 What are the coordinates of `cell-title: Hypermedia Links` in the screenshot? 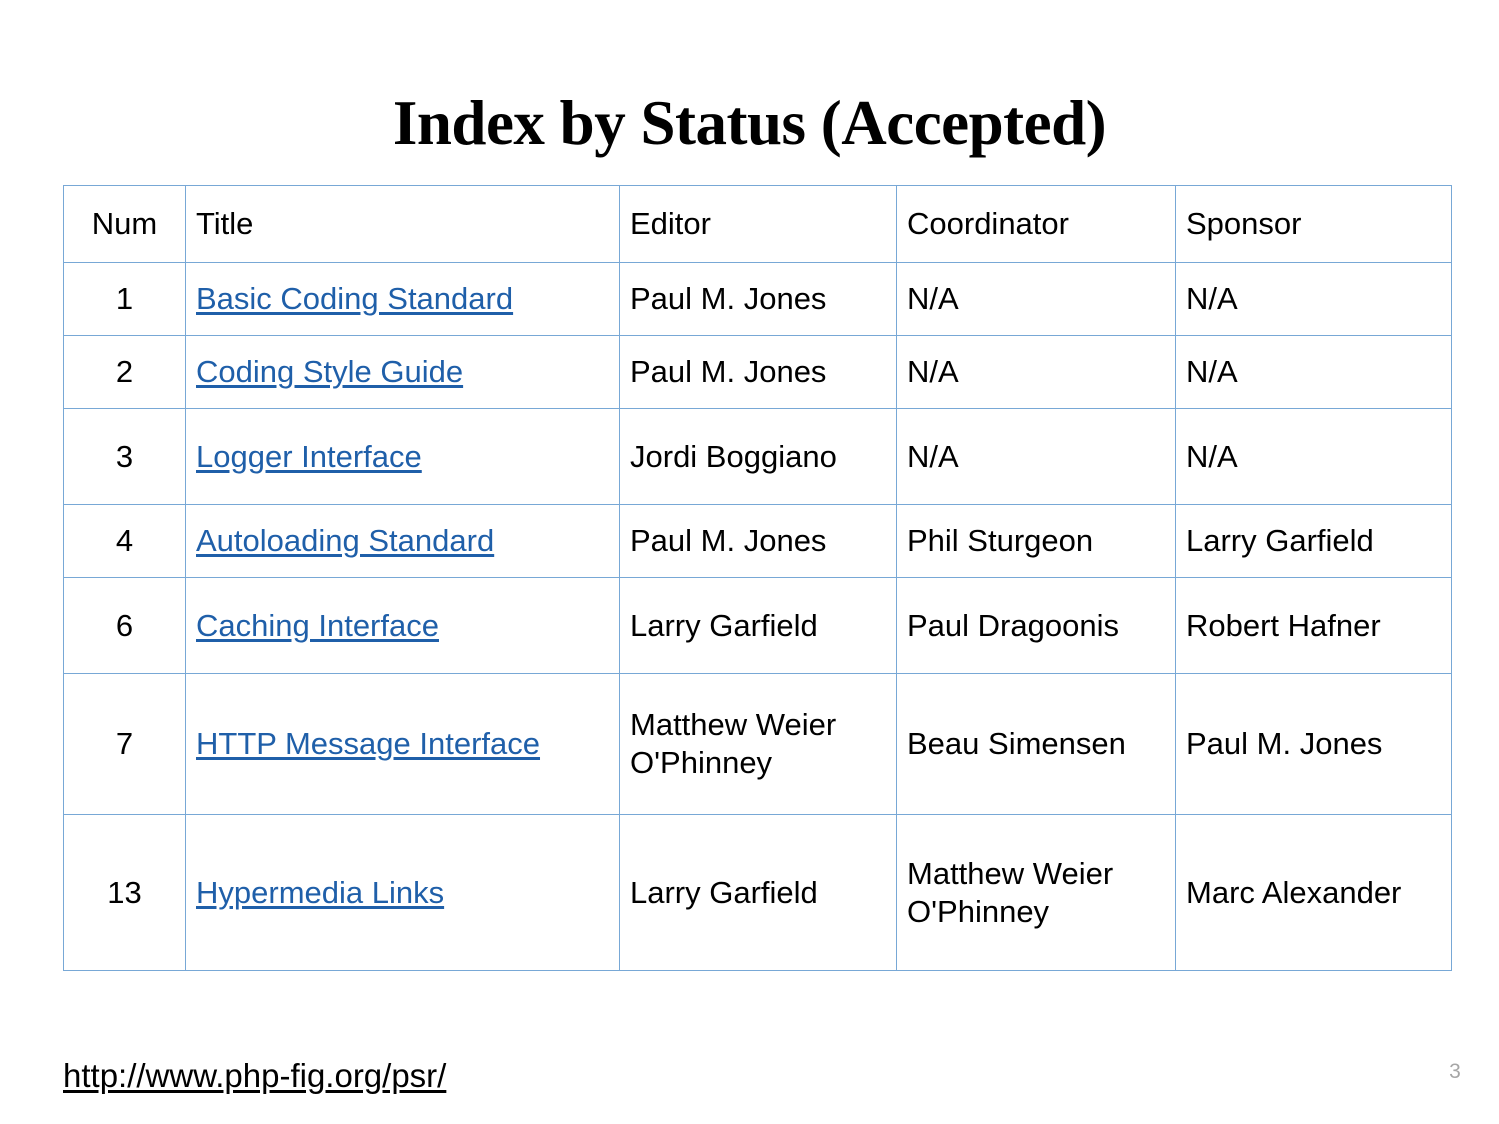 It's located at (402, 892).